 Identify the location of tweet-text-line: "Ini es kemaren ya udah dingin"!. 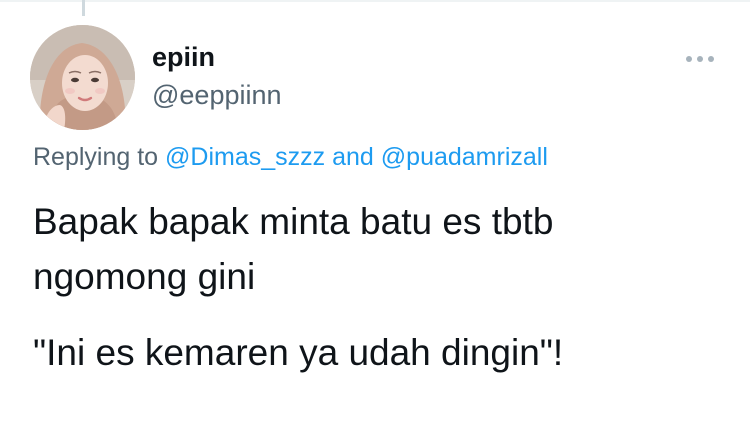
(298, 352).